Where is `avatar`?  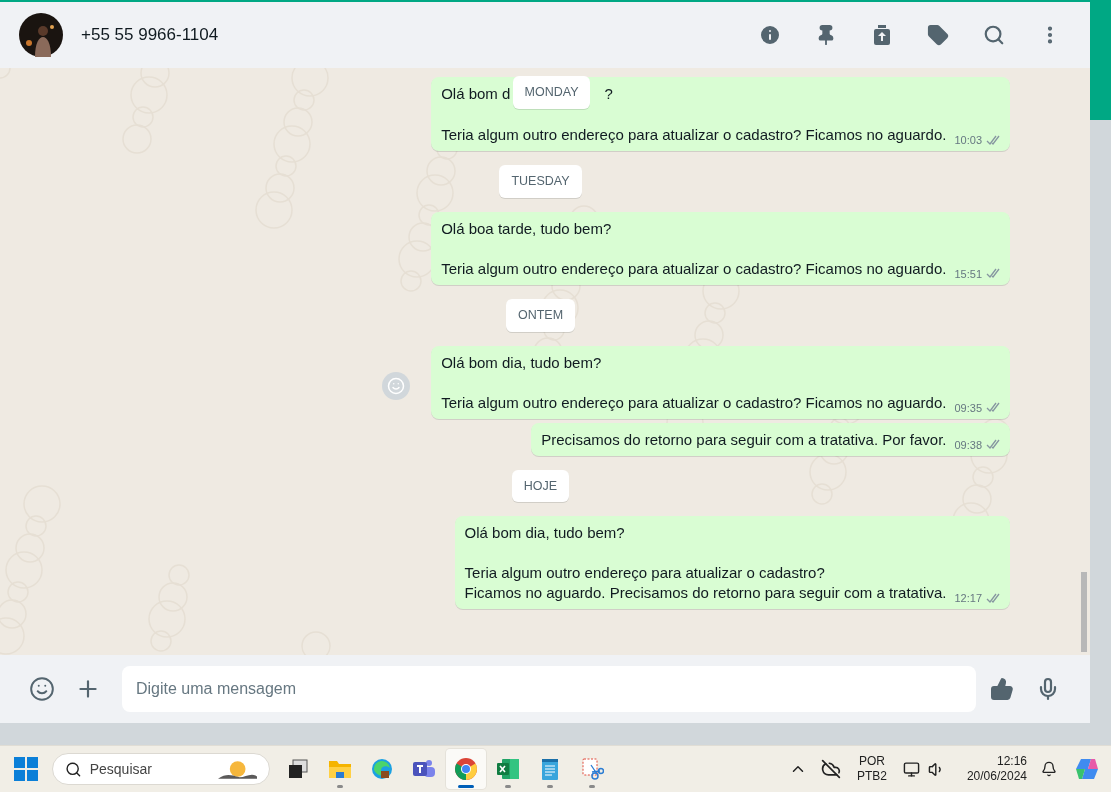 avatar is located at coordinates (41, 35).